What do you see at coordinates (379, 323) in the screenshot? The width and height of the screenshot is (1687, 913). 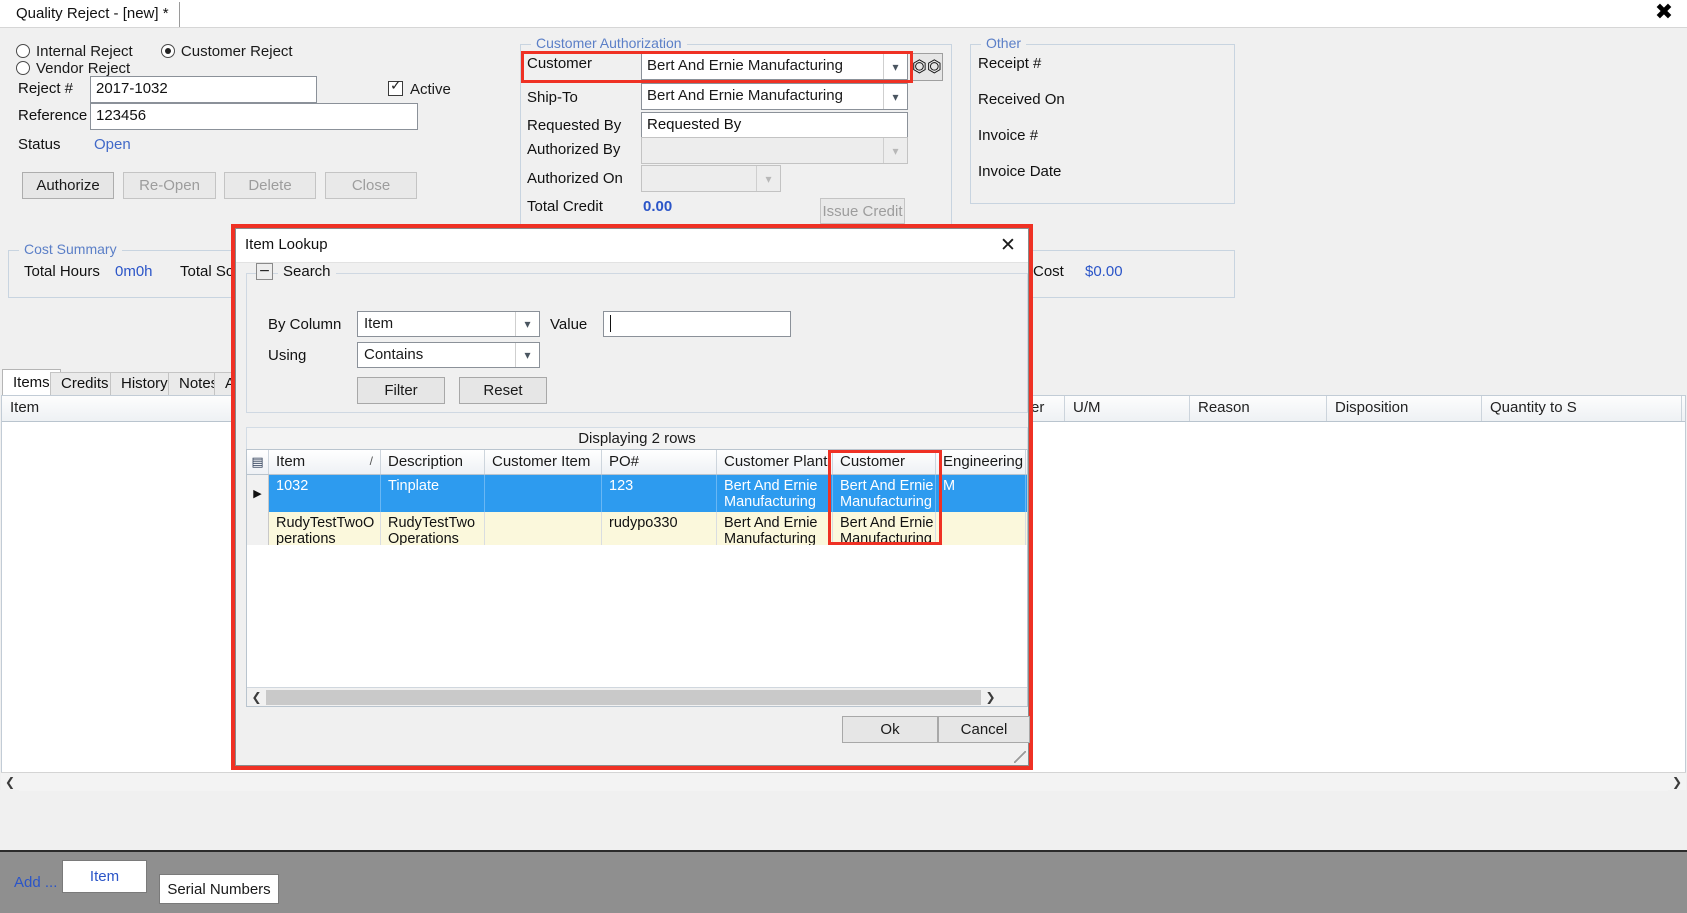 I see `by-column-value: Item` at bounding box center [379, 323].